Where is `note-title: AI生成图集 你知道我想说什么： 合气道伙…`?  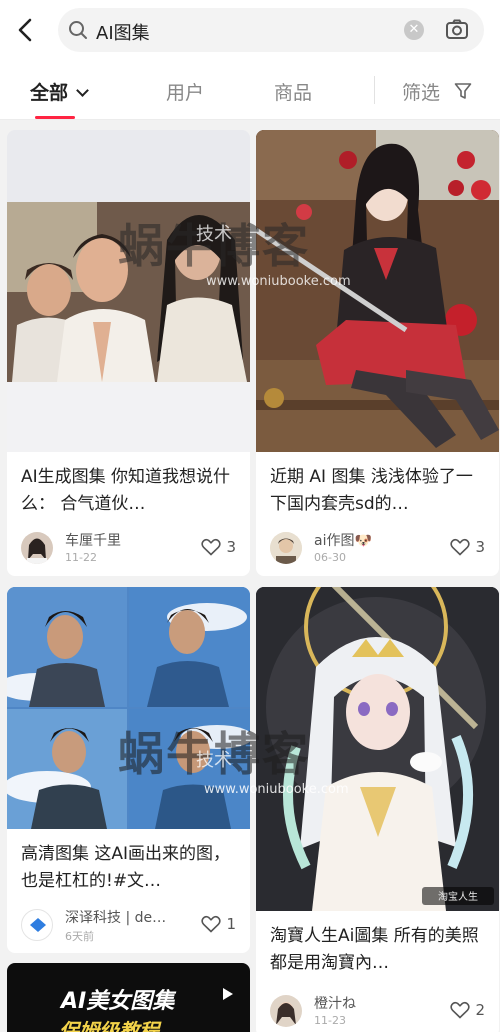
note-title: AI生成图集 你知道我想说什么： 合气道伙… is located at coordinates (129, 491).